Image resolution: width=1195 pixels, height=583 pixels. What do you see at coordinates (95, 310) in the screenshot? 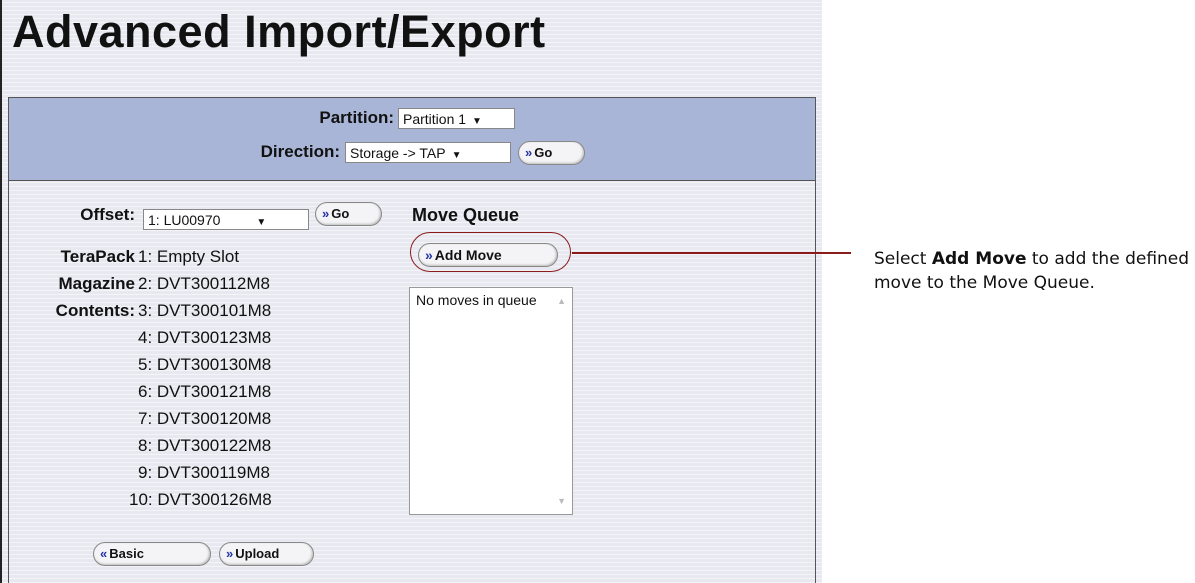
I see `contents-label-line-3: Contents:` at bounding box center [95, 310].